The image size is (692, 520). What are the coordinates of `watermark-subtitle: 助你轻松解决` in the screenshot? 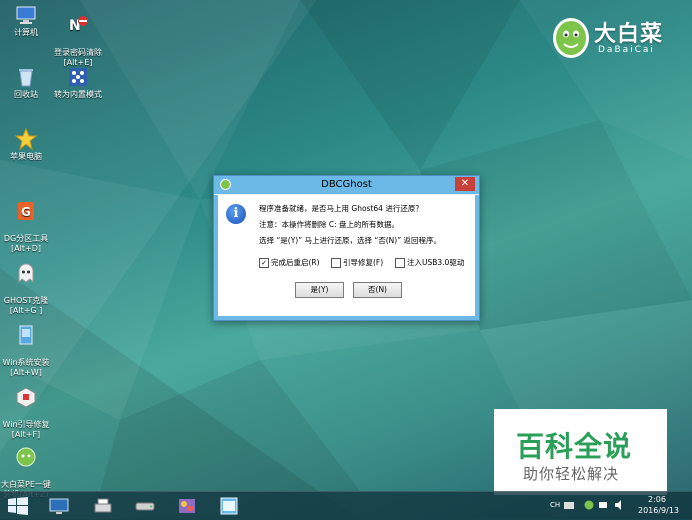 It's located at (571, 474).